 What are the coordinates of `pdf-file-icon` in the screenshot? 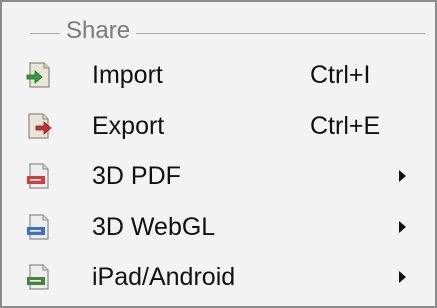 It's located at (39, 176).